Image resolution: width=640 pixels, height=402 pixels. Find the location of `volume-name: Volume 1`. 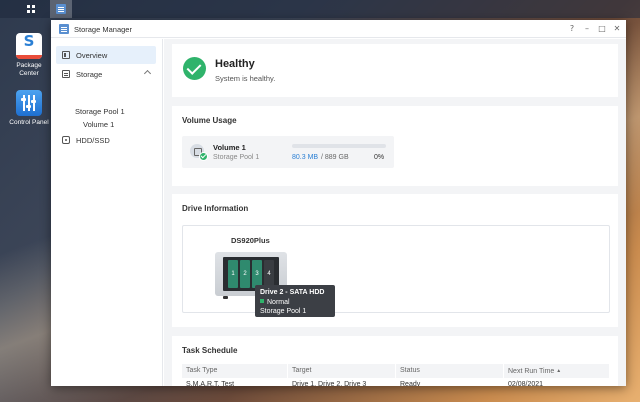

volume-name: Volume 1 is located at coordinates (229, 147).